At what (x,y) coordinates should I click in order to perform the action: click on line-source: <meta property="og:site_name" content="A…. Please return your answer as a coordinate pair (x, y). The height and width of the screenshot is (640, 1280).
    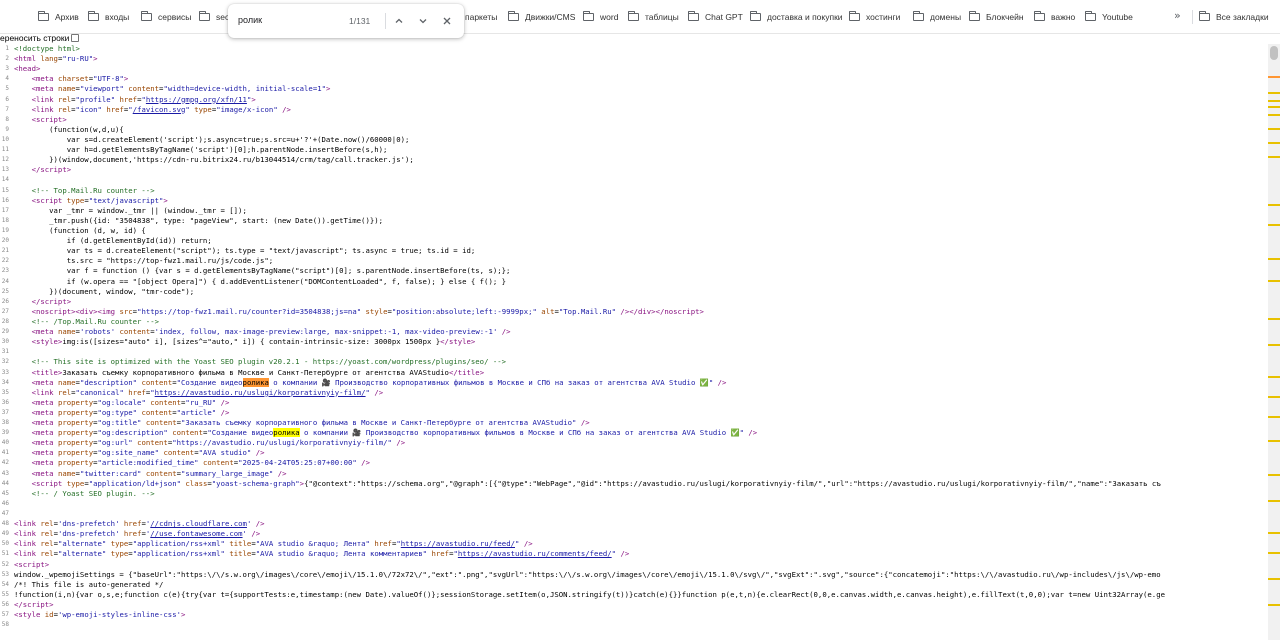
    Looking at the image, I should click on (148, 453).